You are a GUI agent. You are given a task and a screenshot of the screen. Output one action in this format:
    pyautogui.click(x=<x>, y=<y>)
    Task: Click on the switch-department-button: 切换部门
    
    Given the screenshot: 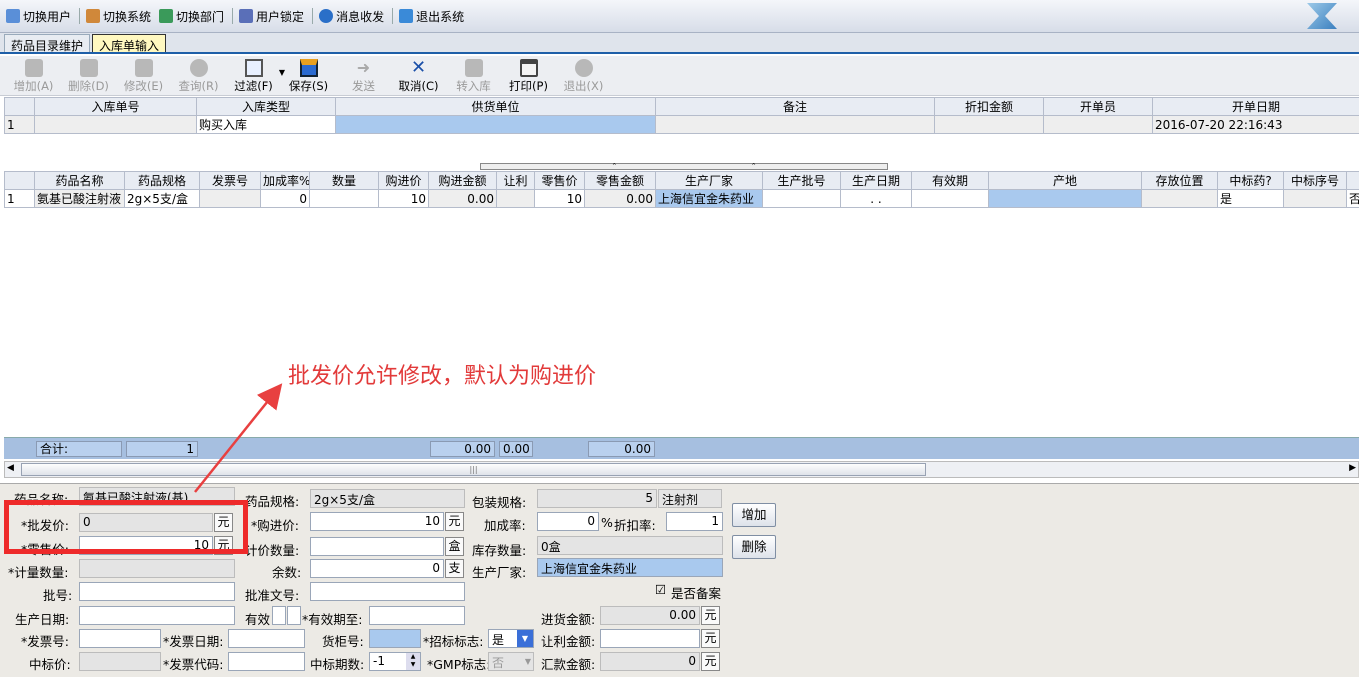 What is the action you would take?
    pyautogui.click(x=191, y=16)
    